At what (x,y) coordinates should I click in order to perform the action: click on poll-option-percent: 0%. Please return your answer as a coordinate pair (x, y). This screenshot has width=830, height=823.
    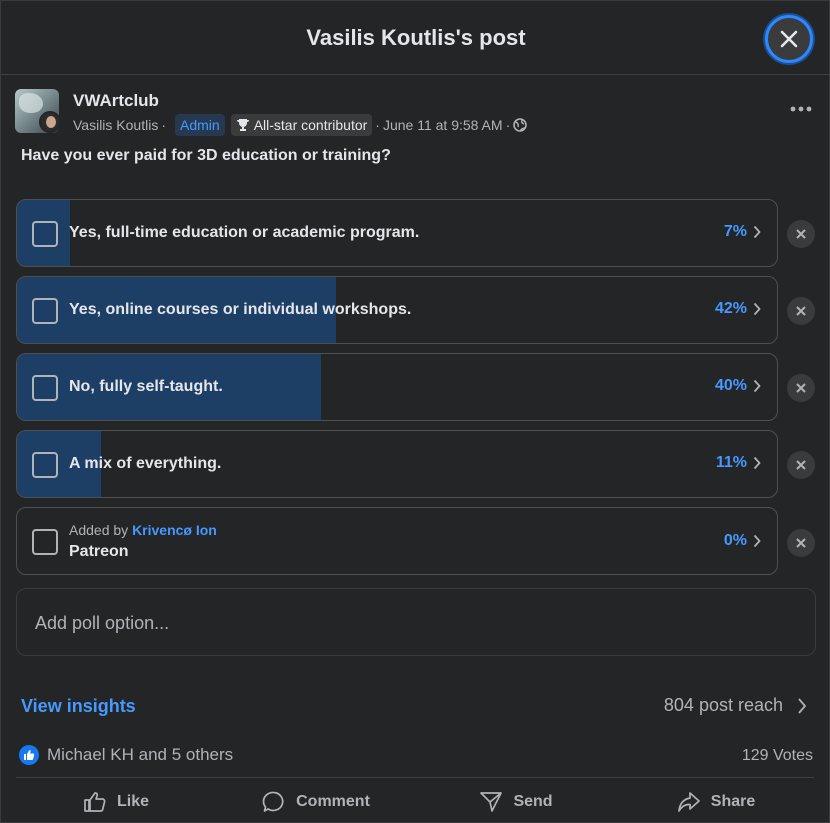
    Looking at the image, I should click on (742, 541).